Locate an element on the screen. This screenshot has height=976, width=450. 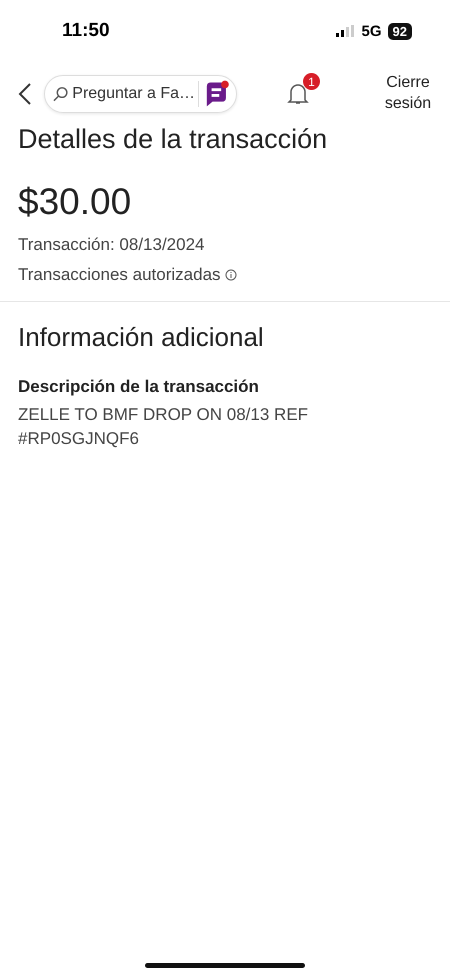
info-icon is located at coordinates (230, 275).